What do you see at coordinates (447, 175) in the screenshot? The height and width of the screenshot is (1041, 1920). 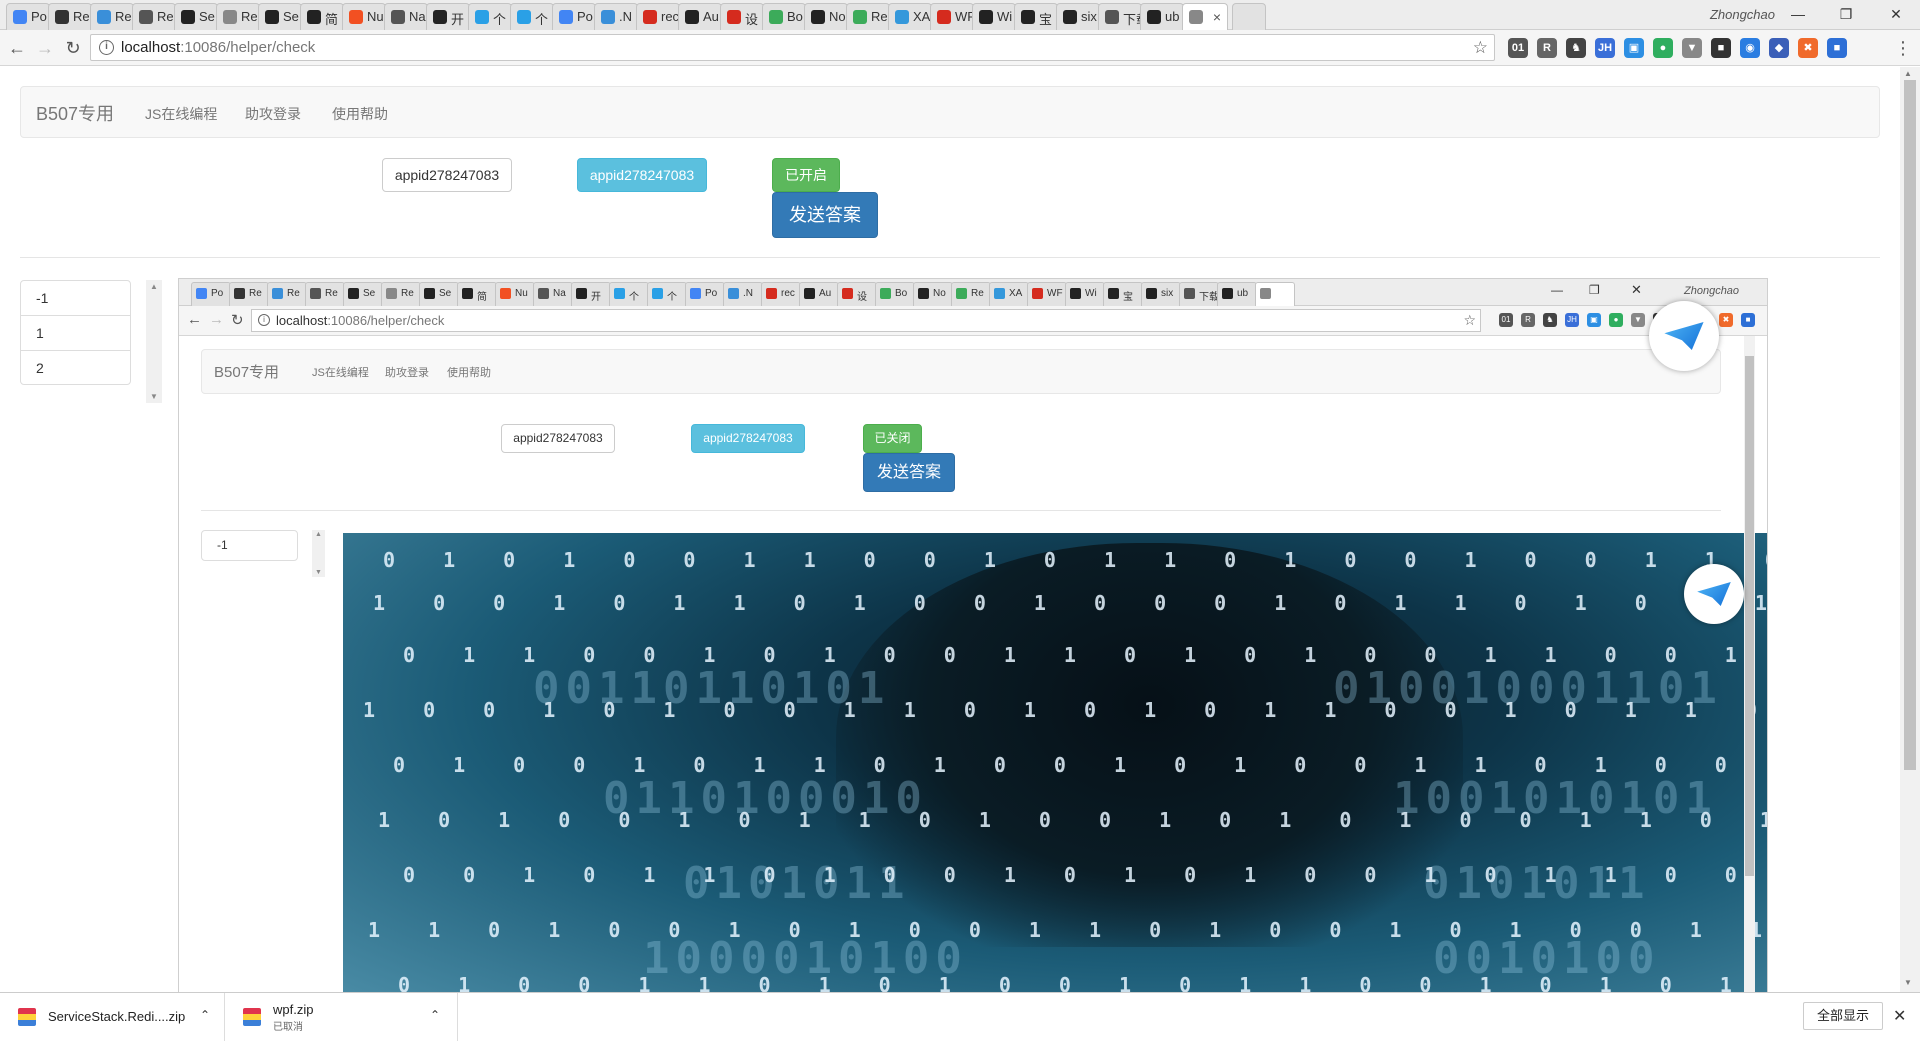 I see `appid-input-button: appid278247083` at bounding box center [447, 175].